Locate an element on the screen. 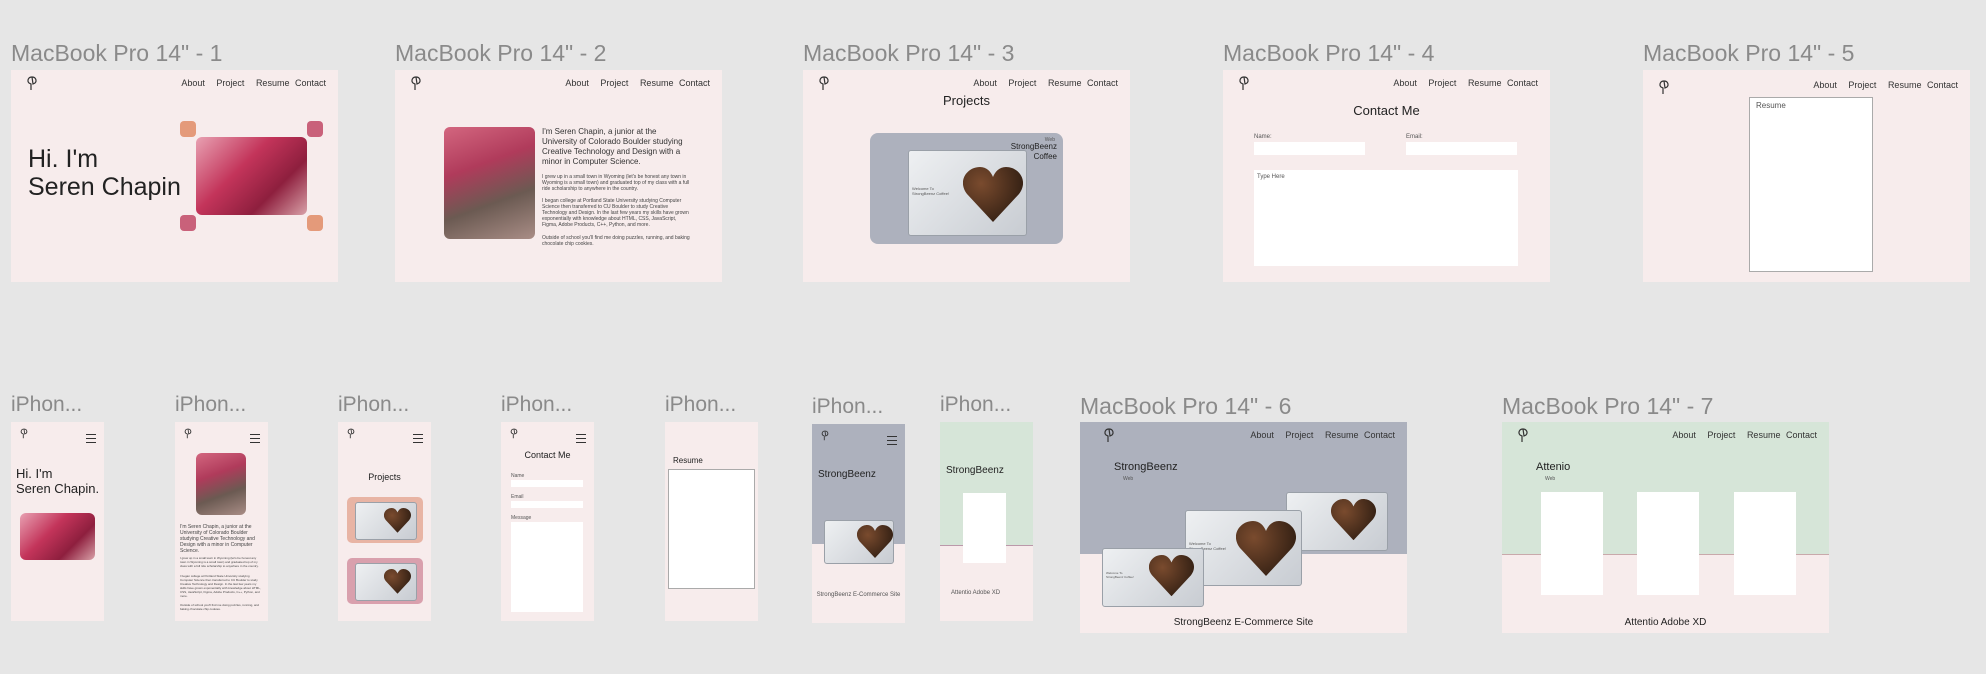 This screenshot has width=1986, height=674. frame-iphone7: StrongBeenz Attentio Adobe XD is located at coordinates (986, 521).